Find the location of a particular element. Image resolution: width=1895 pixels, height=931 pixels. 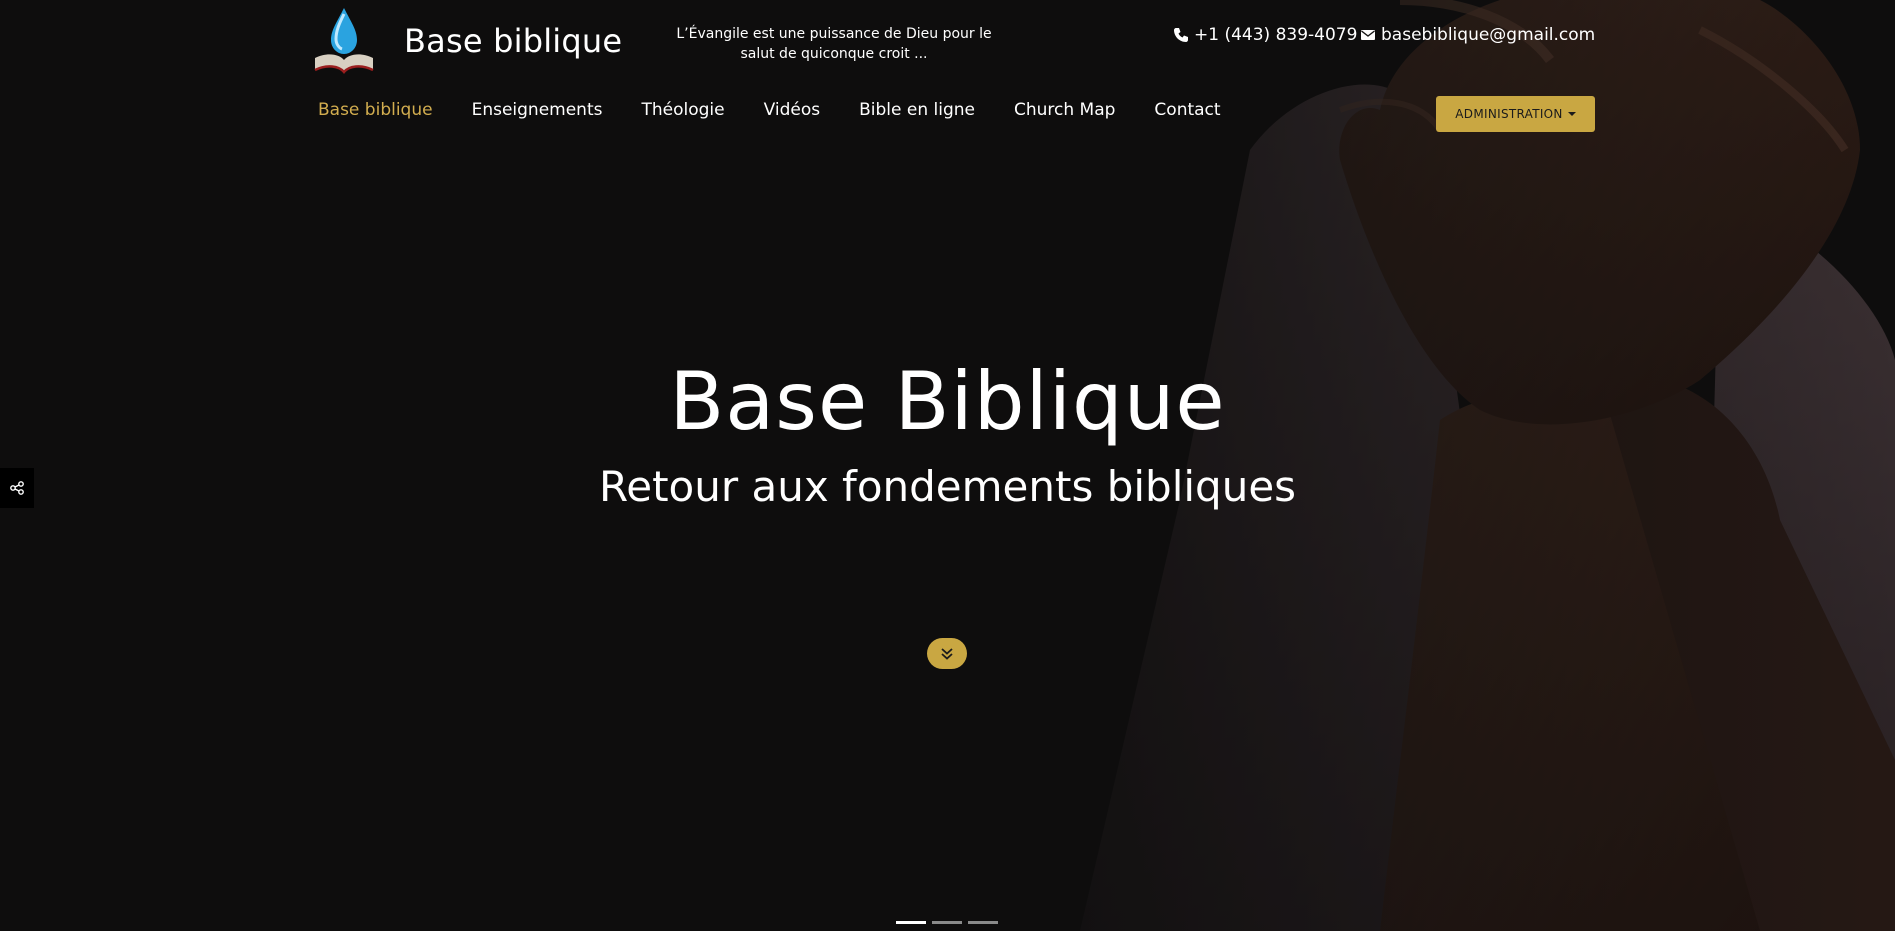

nav-item-theologie: Théologie is located at coordinates (682, 110).